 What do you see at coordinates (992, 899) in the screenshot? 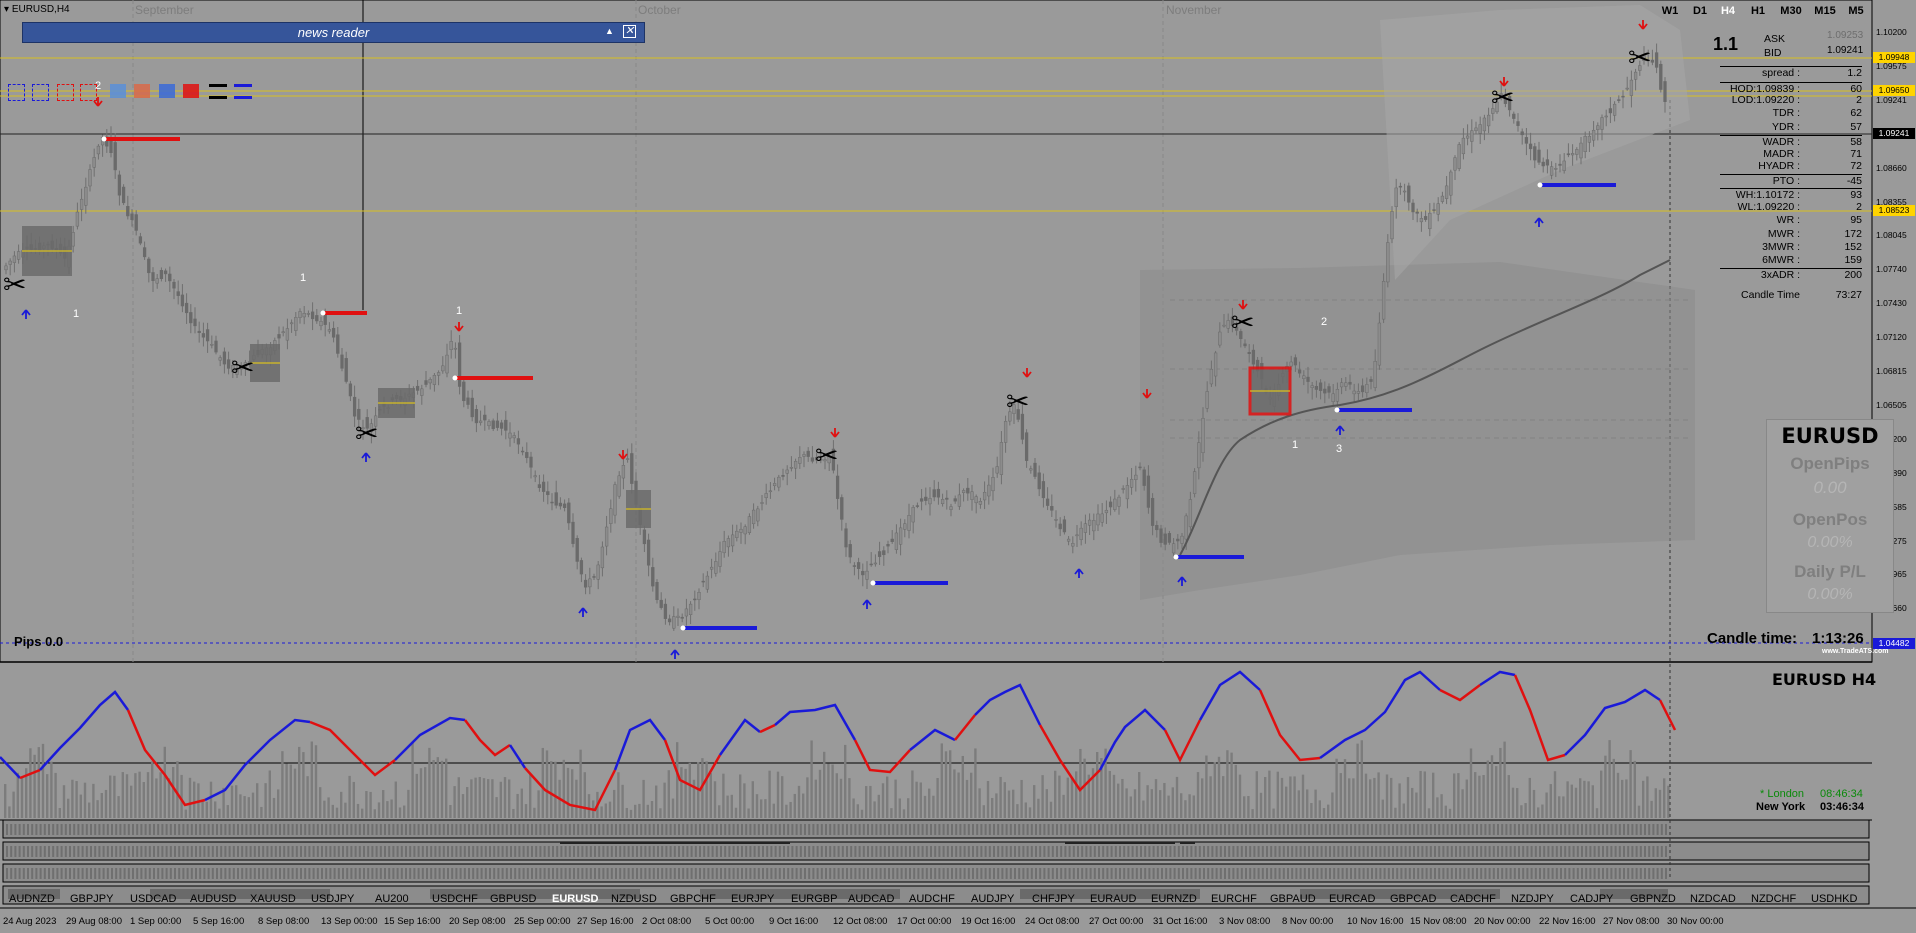
I see `symbol-tab-audjpy: AUDJPY` at bounding box center [992, 899].